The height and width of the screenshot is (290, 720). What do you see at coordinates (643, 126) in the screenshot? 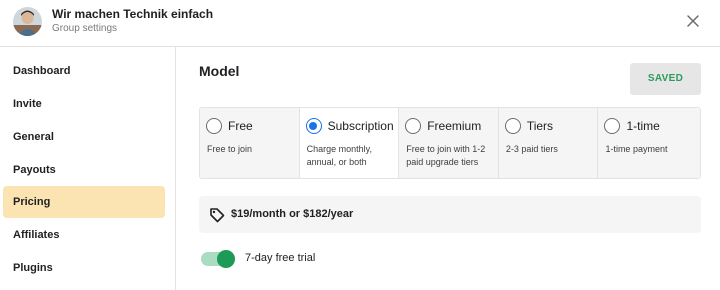
I see `model-label: 1-time` at bounding box center [643, 126].